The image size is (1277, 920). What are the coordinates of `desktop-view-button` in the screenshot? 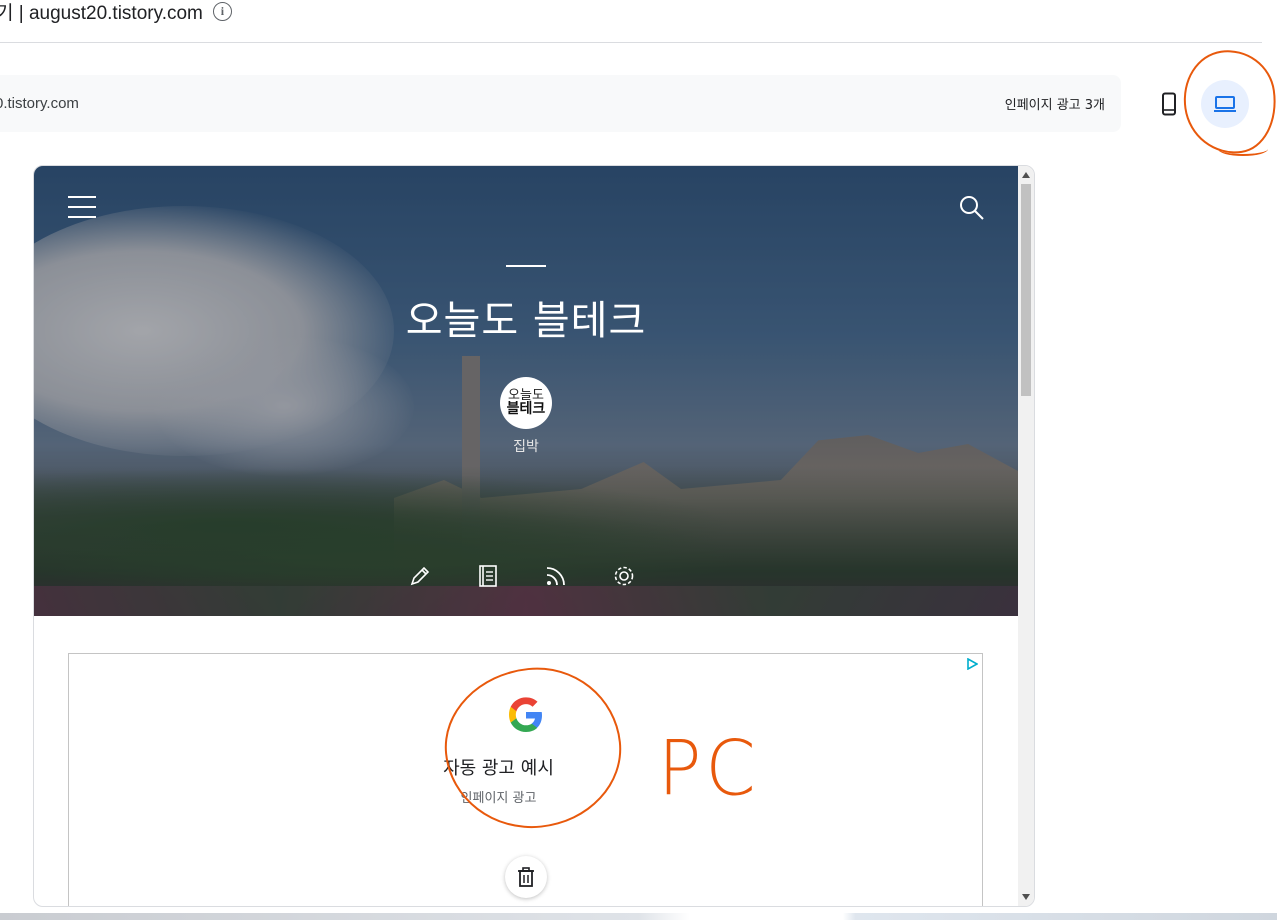 It's located at (1225, 104).